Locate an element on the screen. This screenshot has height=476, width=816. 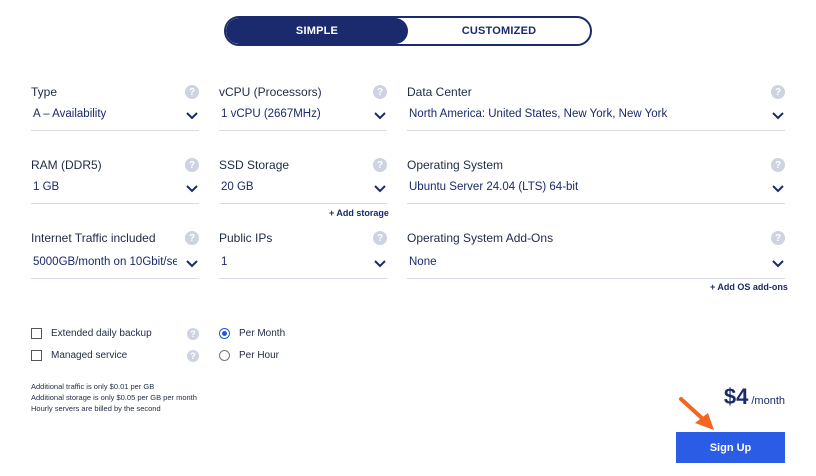
traffic-value: 5000GB/month on 10Gbit/sec port is located at coordinates (105, 262).